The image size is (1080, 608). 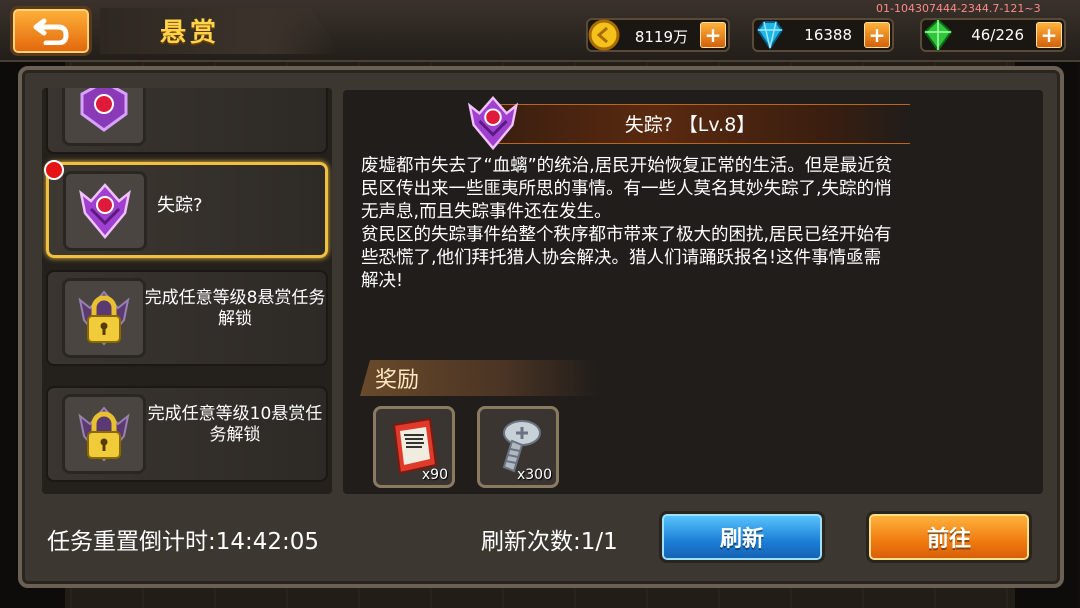 I want to click on gold-coin-icon, so click(x=604, y=35).